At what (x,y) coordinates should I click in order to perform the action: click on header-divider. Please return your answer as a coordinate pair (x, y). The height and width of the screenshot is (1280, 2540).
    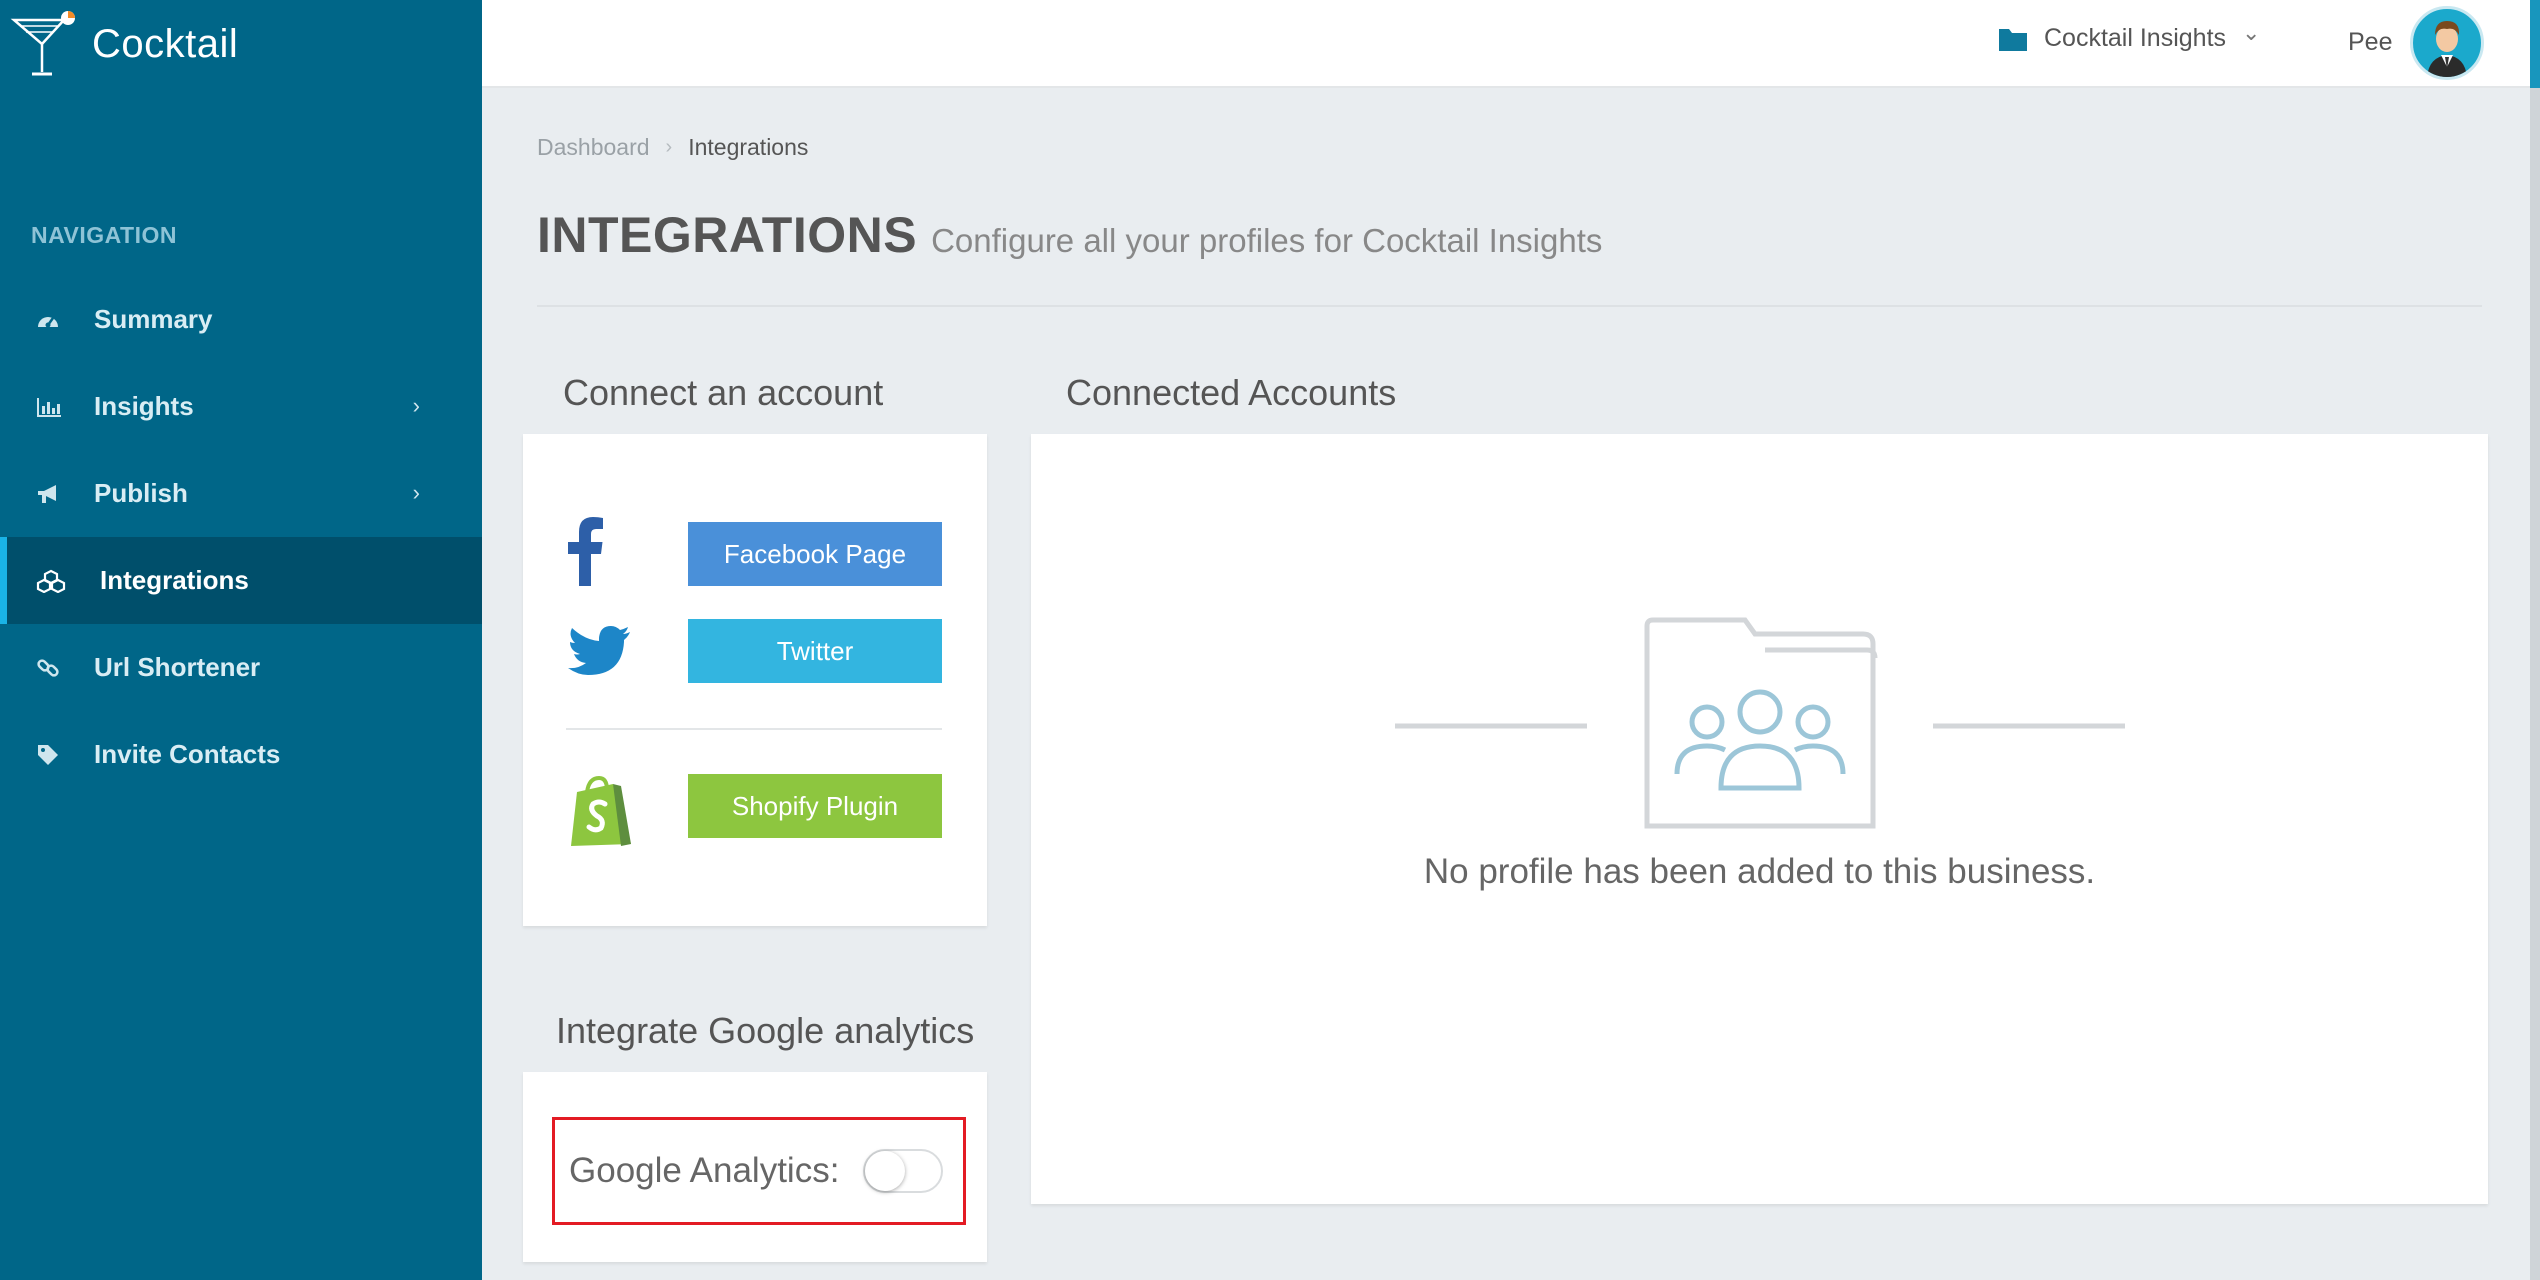
    Looking at the image, I should click on (1509, 306).